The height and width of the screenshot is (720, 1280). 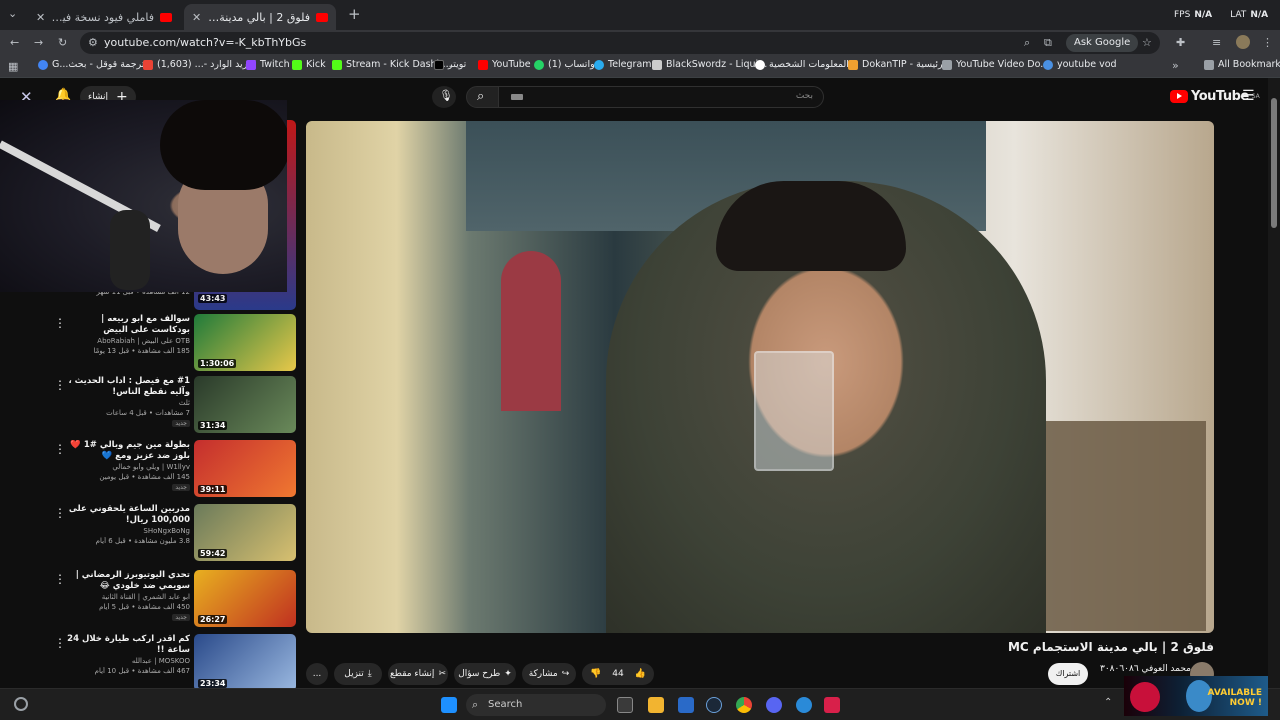 What do you see at coordinates (1175, 65) in the screenshot?
I see `more-bookmarks-chevron-icon: »` at bounding box center [1175, 65].